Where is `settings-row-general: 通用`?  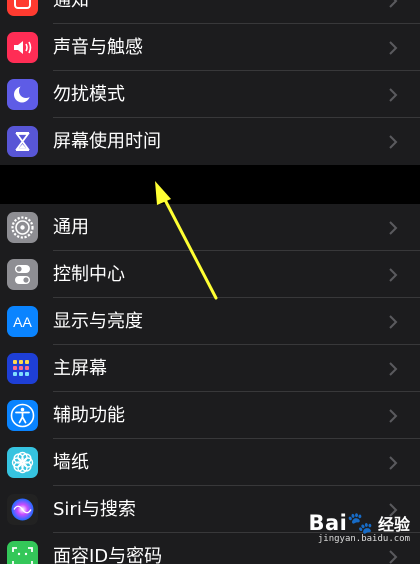 settings-row-general: 通用 is located at coordinates (210, 227).